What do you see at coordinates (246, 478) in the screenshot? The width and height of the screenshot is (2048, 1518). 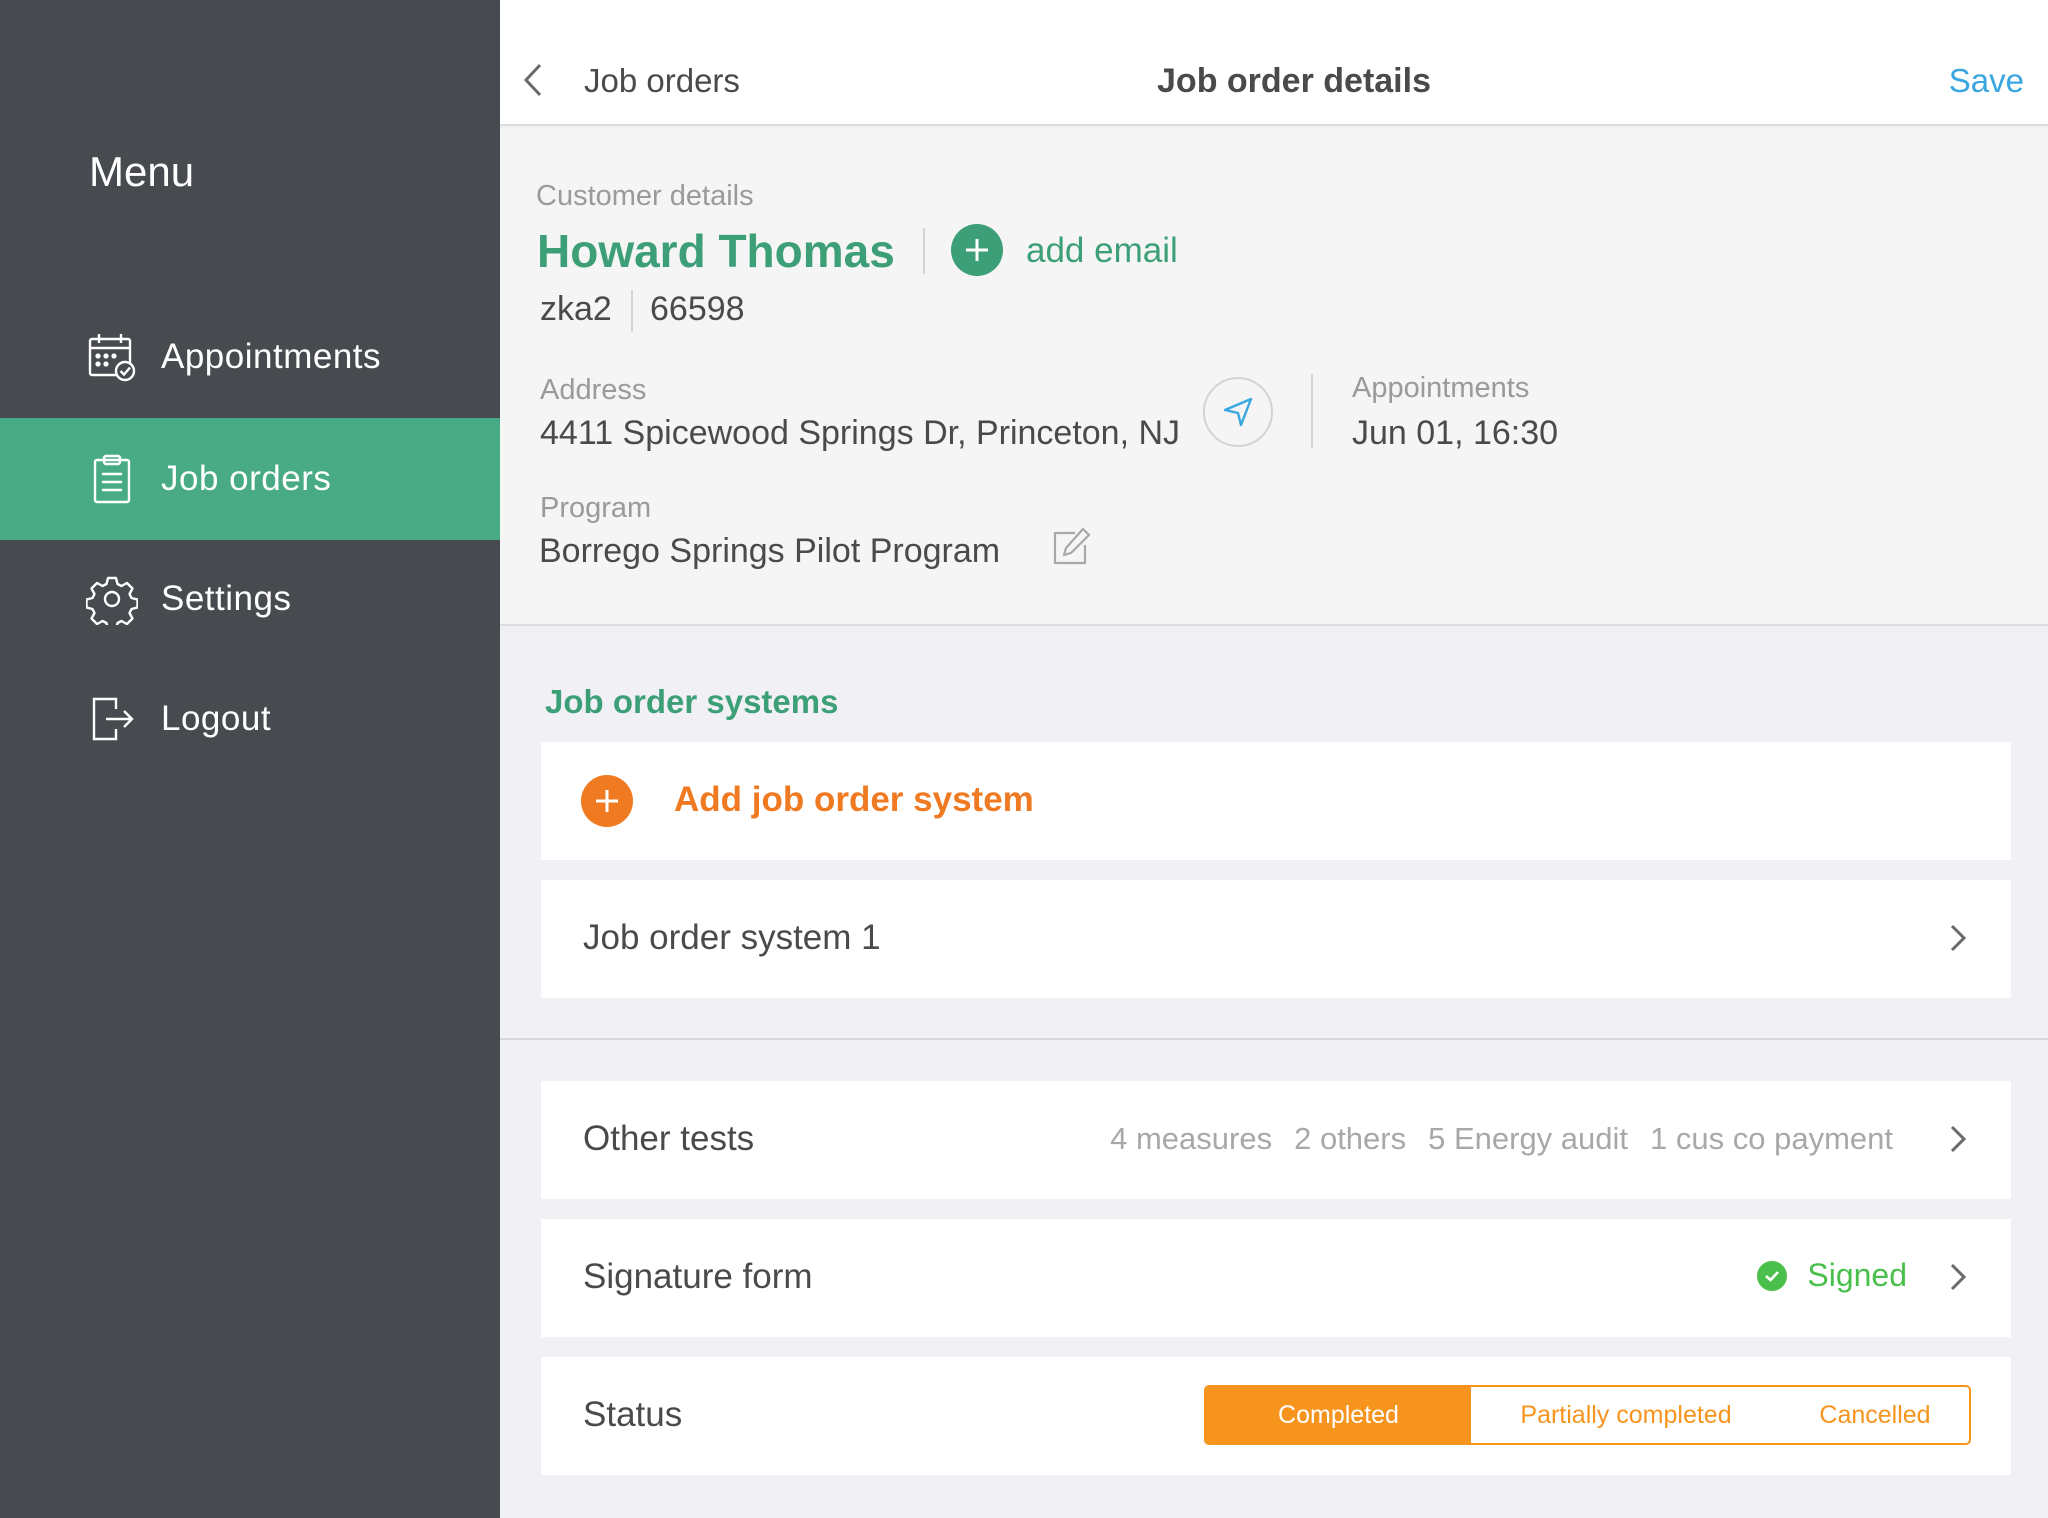 I see `sidebar-item-label: Job orders` at bounding box center [246, 478].